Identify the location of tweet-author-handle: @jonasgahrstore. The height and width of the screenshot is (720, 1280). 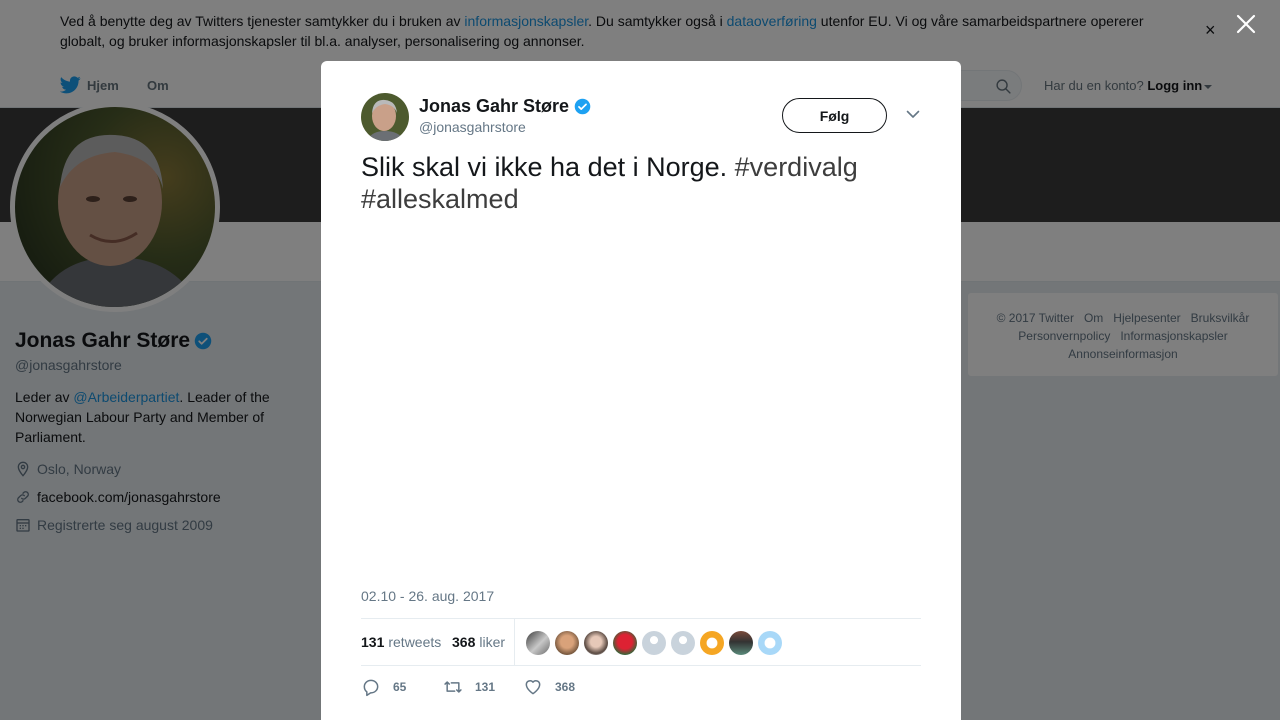
(472, 127).